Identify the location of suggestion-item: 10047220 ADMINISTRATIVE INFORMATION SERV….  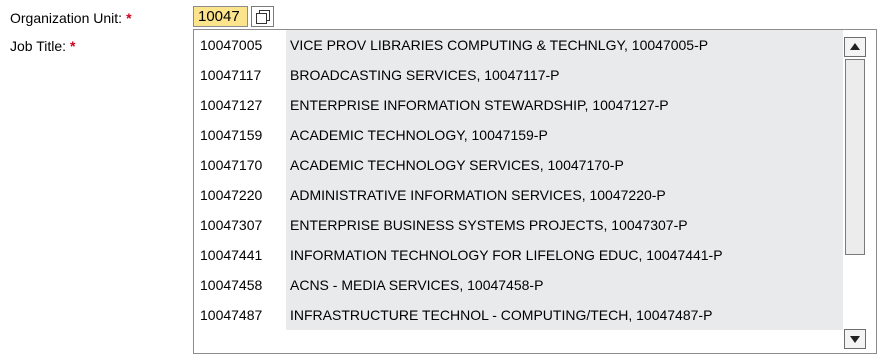
(518, 195).